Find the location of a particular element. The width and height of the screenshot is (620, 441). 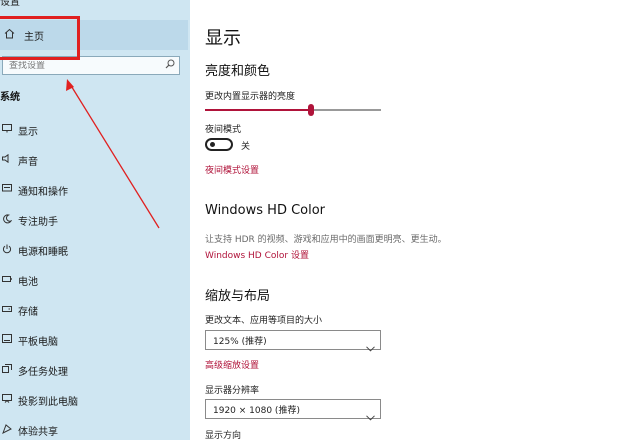

storage-icon is located at coordinates (7, 310).